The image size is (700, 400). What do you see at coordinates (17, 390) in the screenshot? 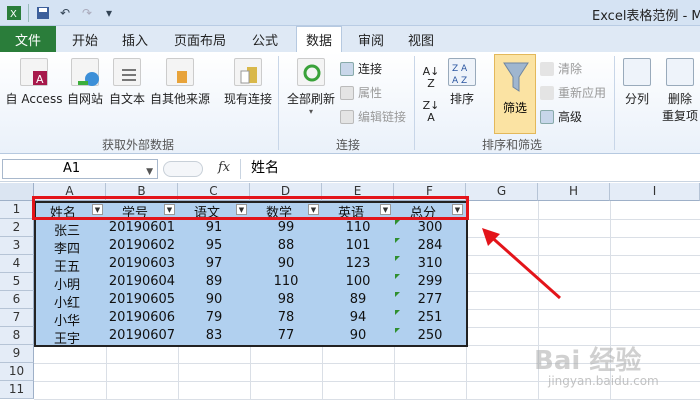
I see `row-header-11: 11` at bounding box center [17, 390].